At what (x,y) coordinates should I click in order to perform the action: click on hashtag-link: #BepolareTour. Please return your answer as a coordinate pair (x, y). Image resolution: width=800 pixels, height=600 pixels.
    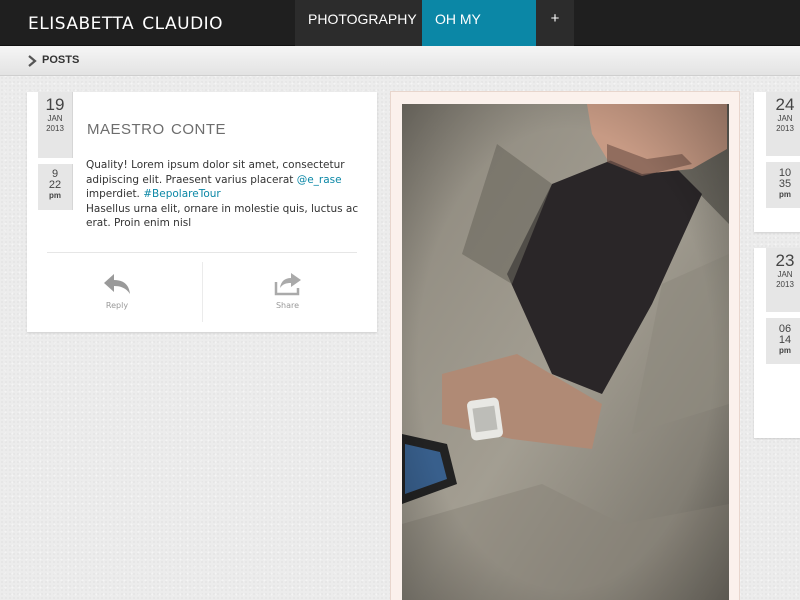
    Looking at the image, I should click on (181, 194).